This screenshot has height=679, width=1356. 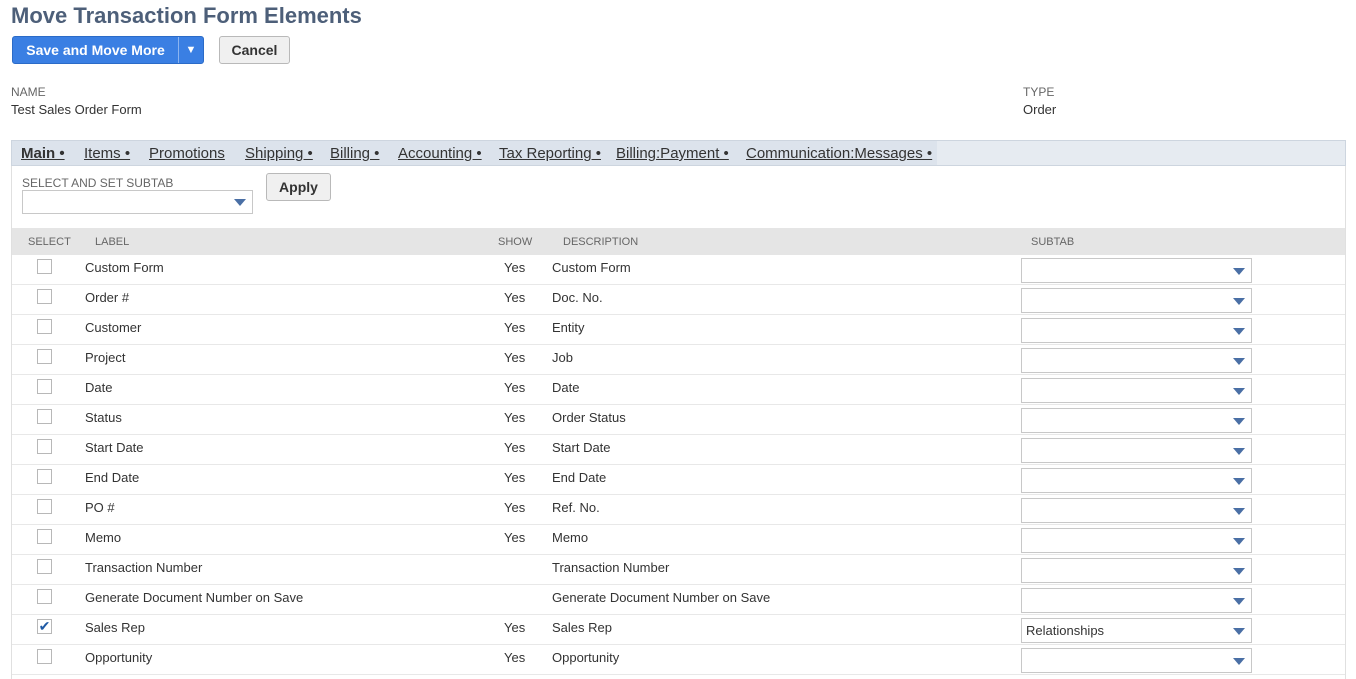 What do you see at coordinates (562, 357) in the screenshot?
I see `row-description: Job` at bounding box center [562, 357].